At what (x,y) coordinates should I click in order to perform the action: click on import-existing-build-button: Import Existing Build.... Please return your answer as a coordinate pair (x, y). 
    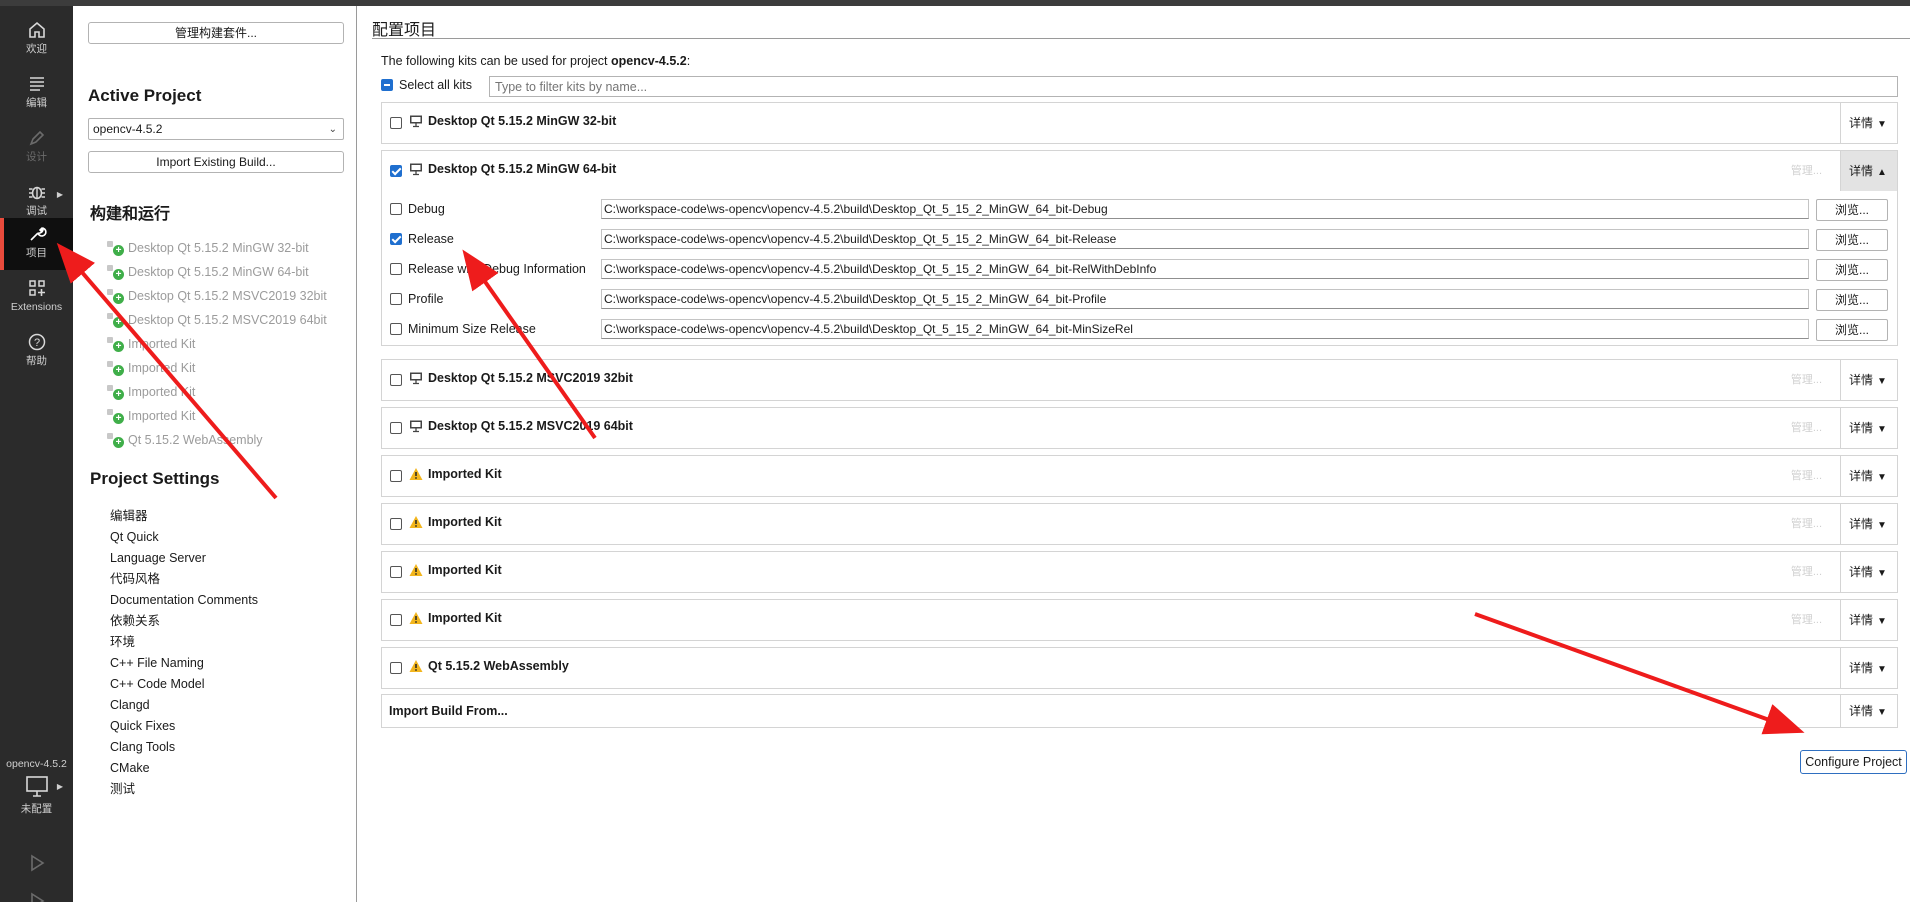
    Looking at the image, I should click on (216, 162).